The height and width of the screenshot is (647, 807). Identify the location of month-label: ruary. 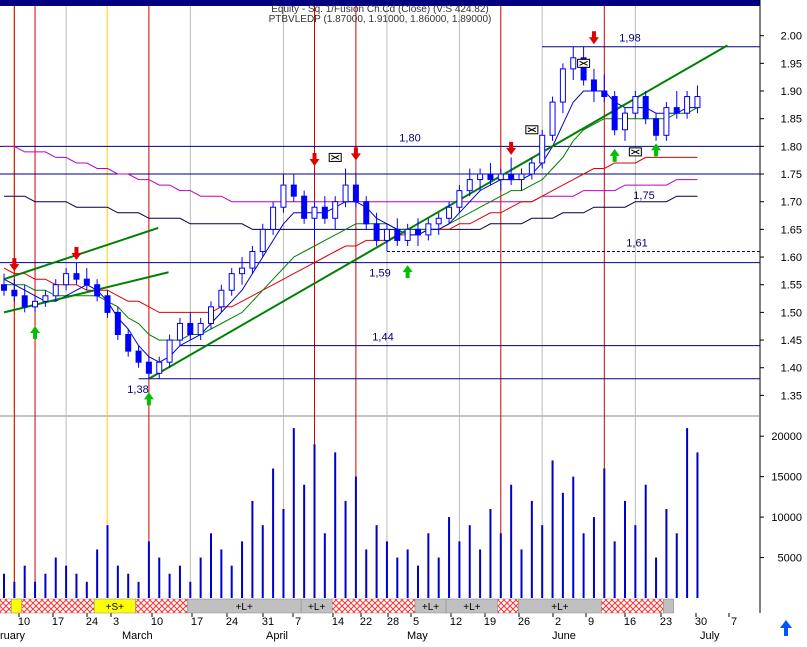
(13, 636).